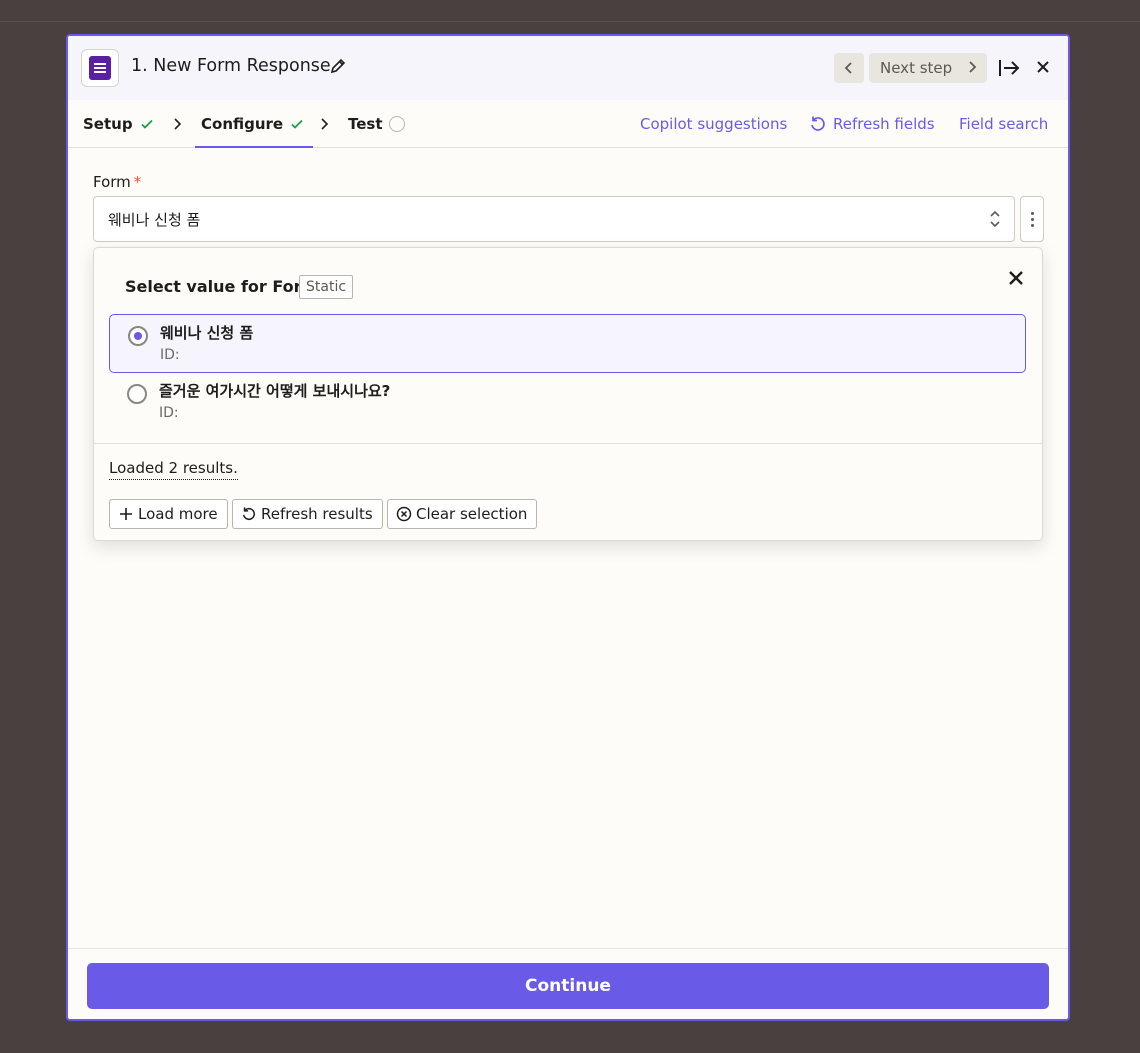 Image resolution: width=1140 pixels, height=1053 pixels. I want to click on continue-button: Continue, so click(568, 986).